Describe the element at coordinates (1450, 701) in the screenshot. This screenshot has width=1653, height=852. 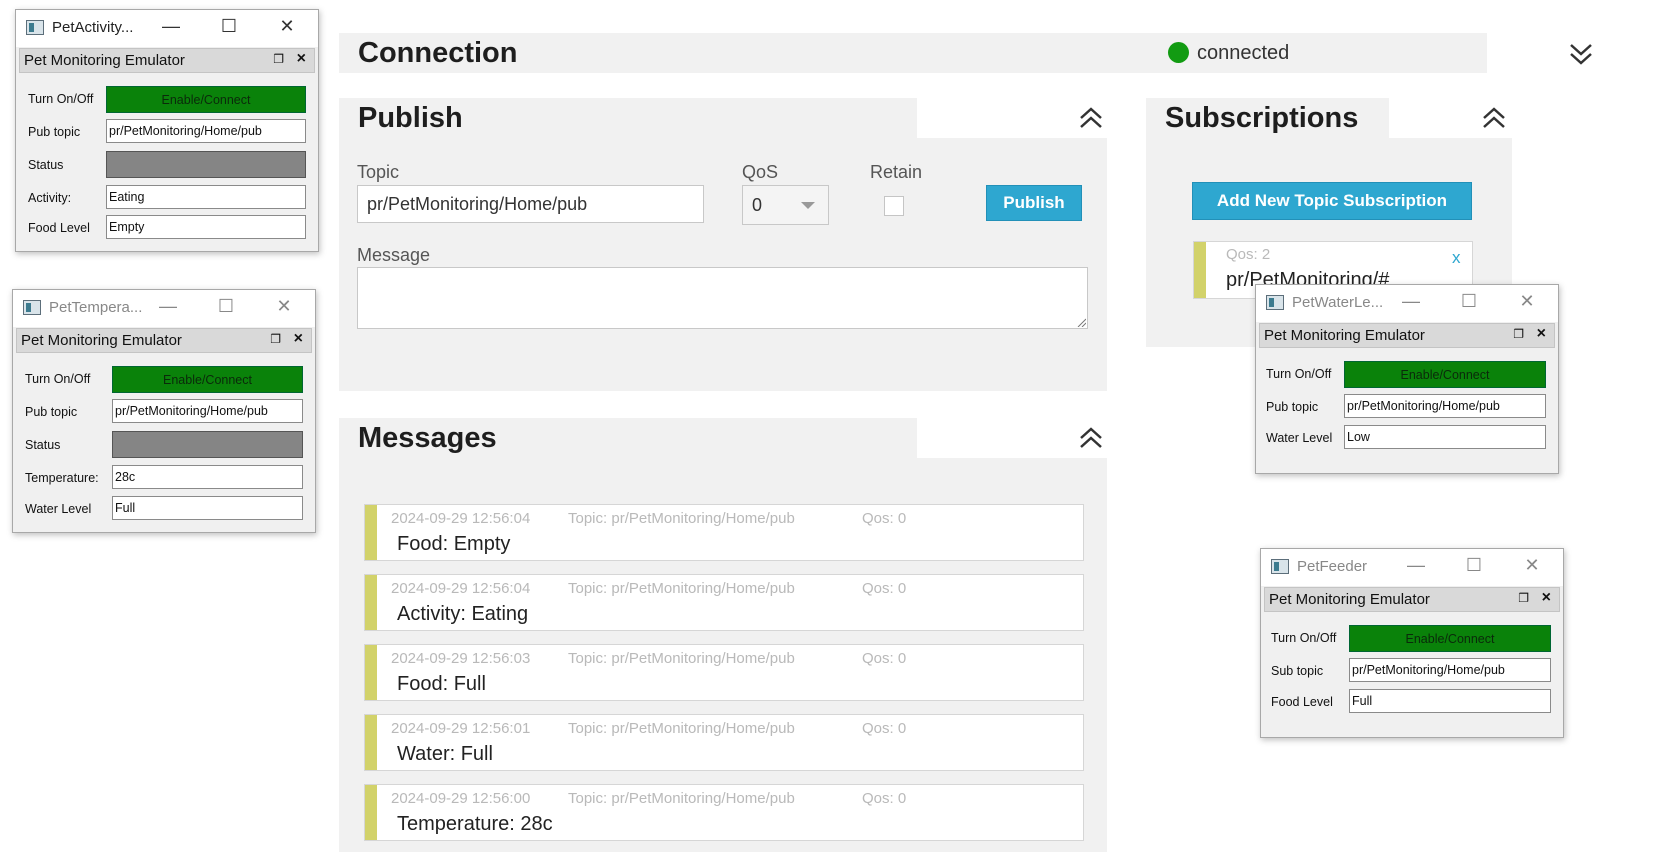
I see `food-level-input: Full` at that location.